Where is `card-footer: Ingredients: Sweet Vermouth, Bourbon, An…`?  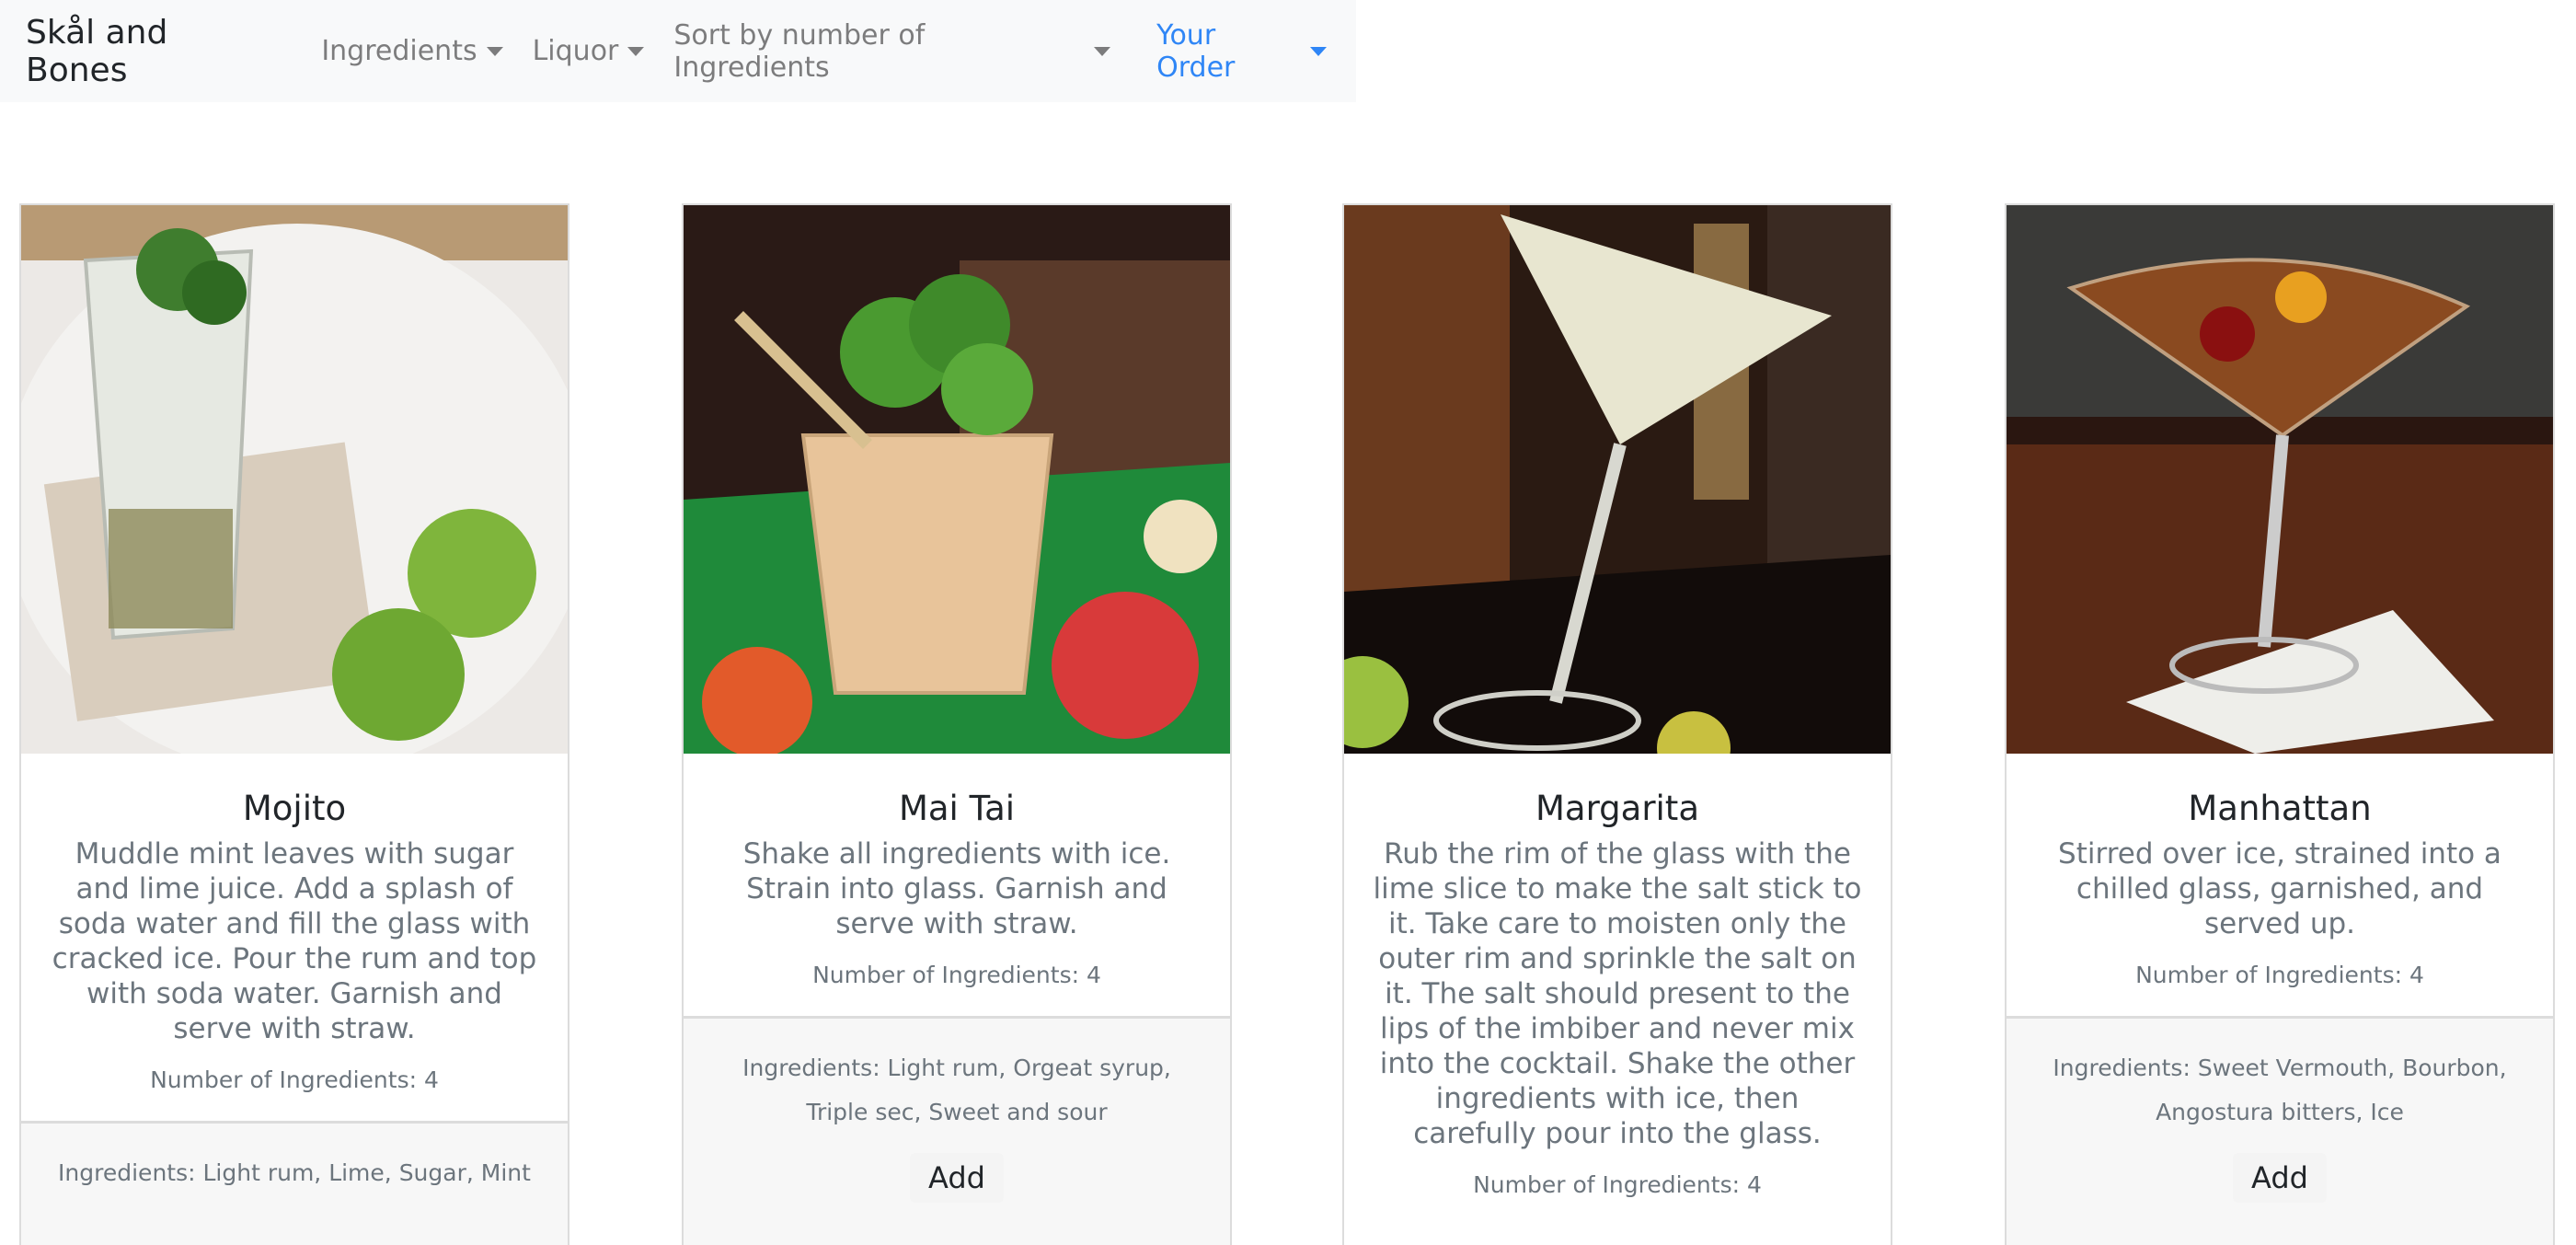
card-footer: Ingredients: Sweet Vermouth, Bourbon, An… is located at coordinates (2280, 1130).